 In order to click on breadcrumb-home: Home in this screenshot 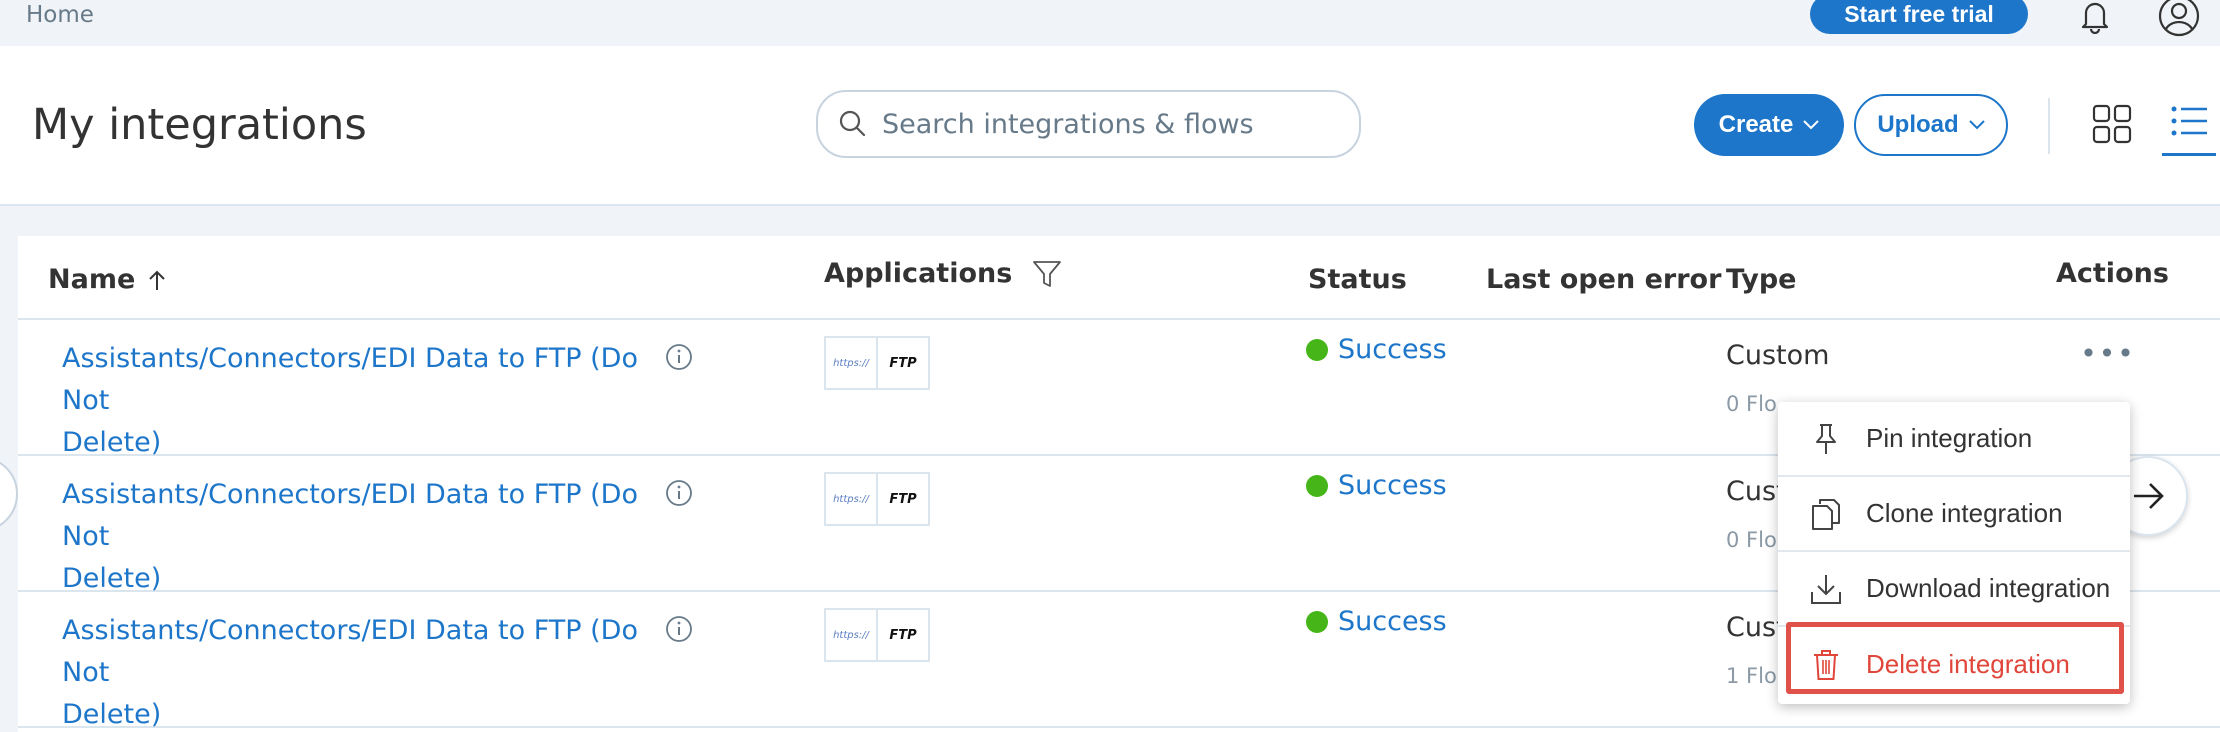, I will do `click(60, 15)`.